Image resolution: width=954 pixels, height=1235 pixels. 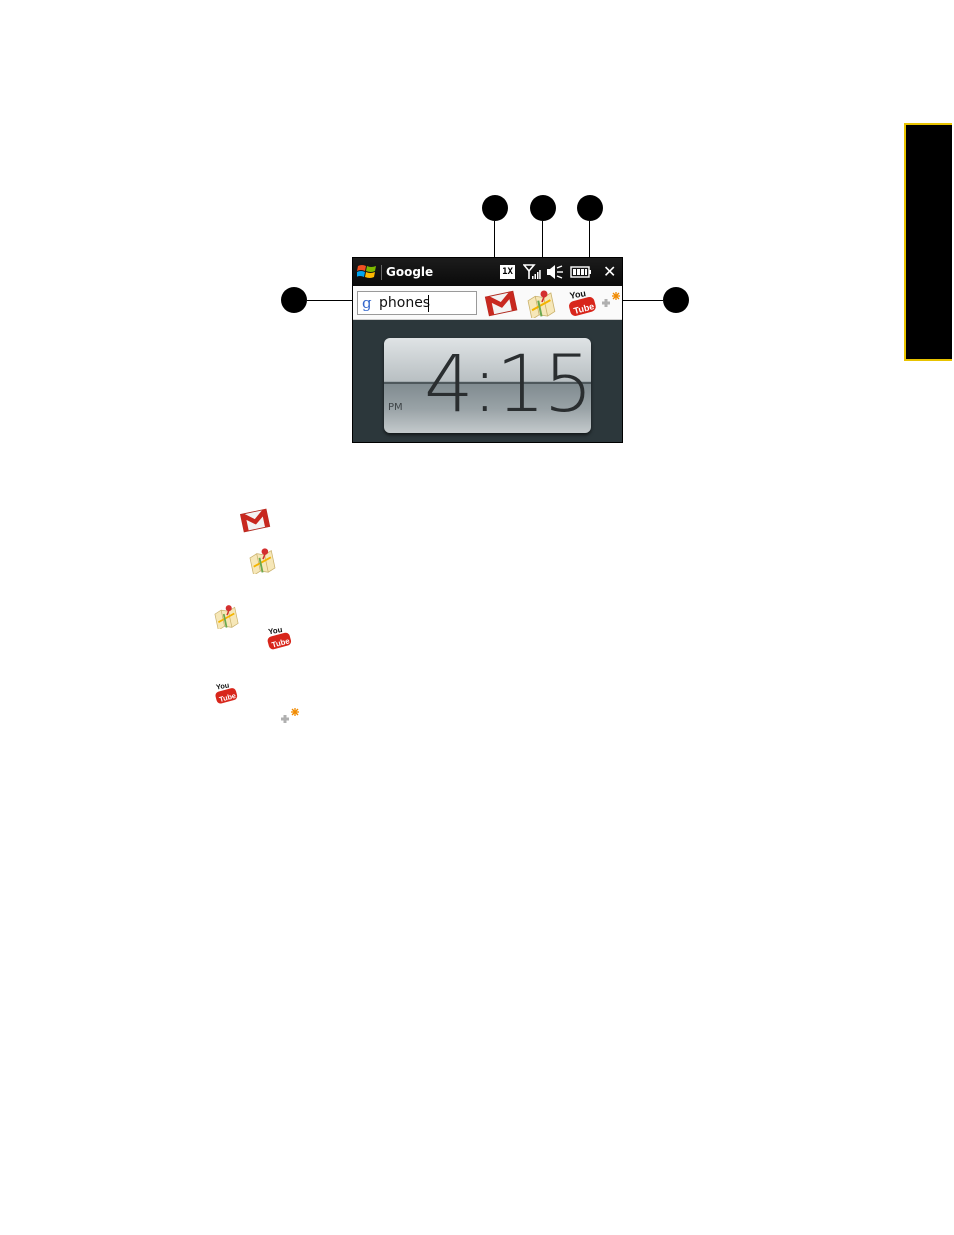 What do you see at coordinates (495, 208) in the screenshot?
I see `callout-gmail` at bounding box center [495, 208].